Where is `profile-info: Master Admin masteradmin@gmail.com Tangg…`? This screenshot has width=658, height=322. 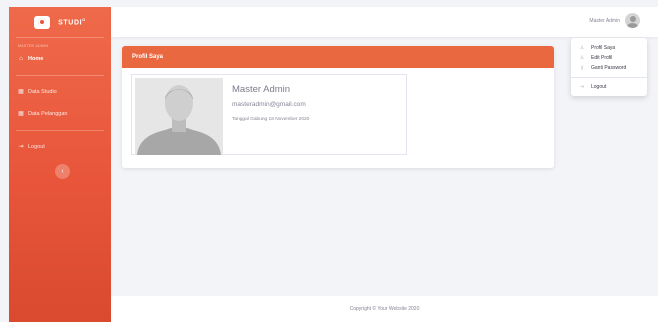 profile-info: Master Admin masteradmin@gmail.com Tangg… is located at coordinates (266, 114).